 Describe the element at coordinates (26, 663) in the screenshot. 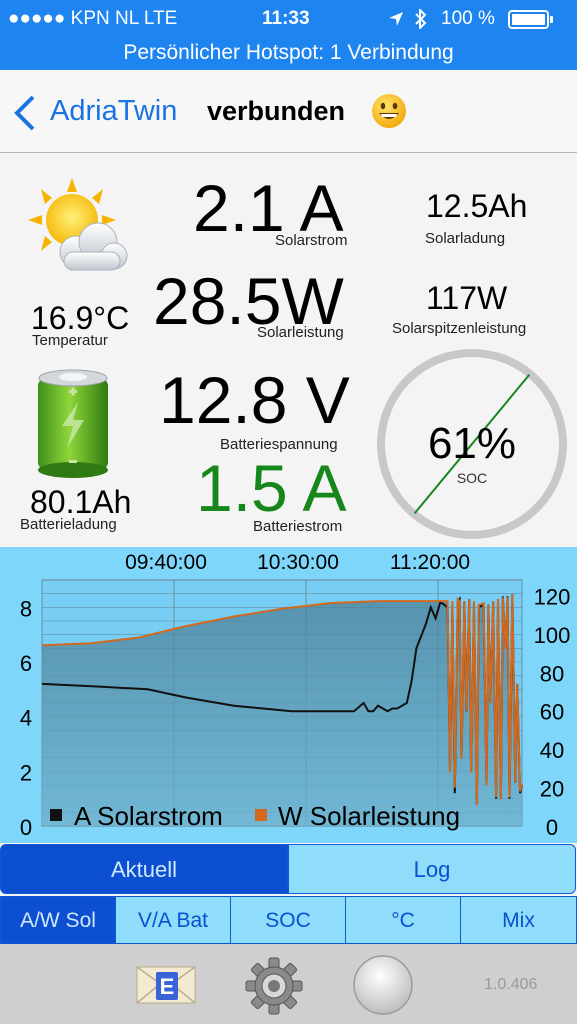

I see `y-left-tick-label: 6` at that location.